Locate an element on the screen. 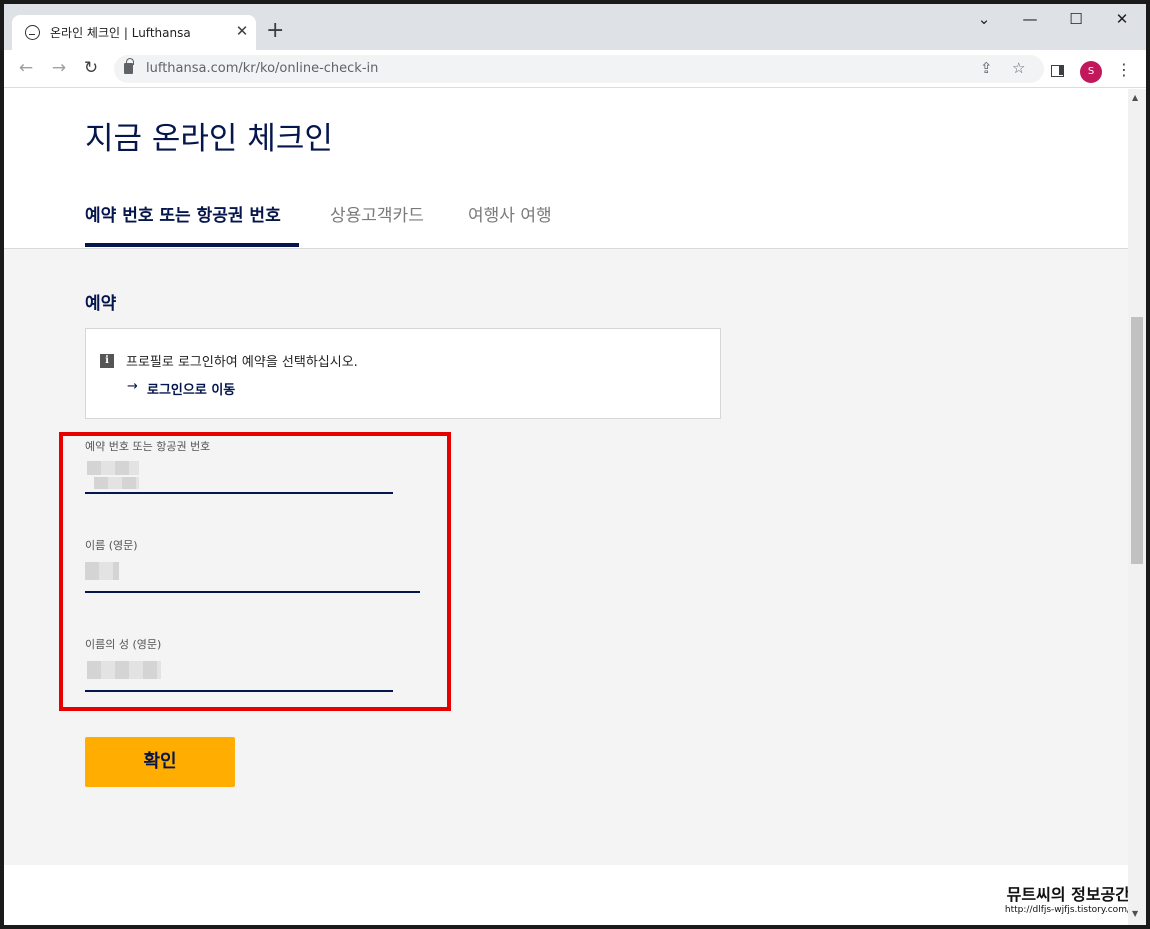 The width and height of the screenshot is (1150, 929). last-name-label: 이름의 성 (영문) is located at coordinates (123, 644).